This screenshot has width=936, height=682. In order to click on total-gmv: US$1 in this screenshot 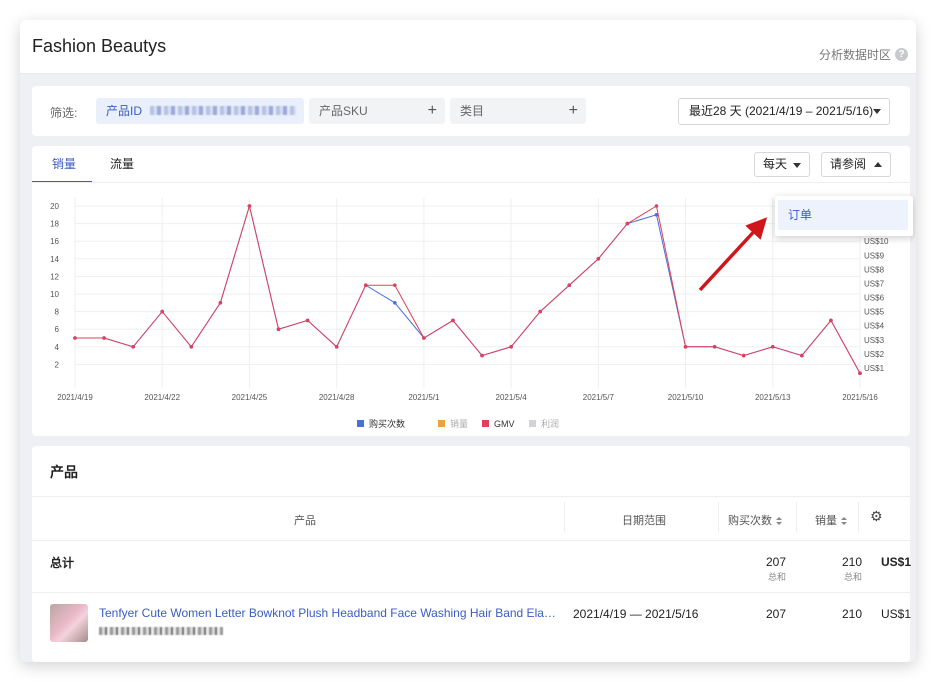, I will do `click(896, 562)`.